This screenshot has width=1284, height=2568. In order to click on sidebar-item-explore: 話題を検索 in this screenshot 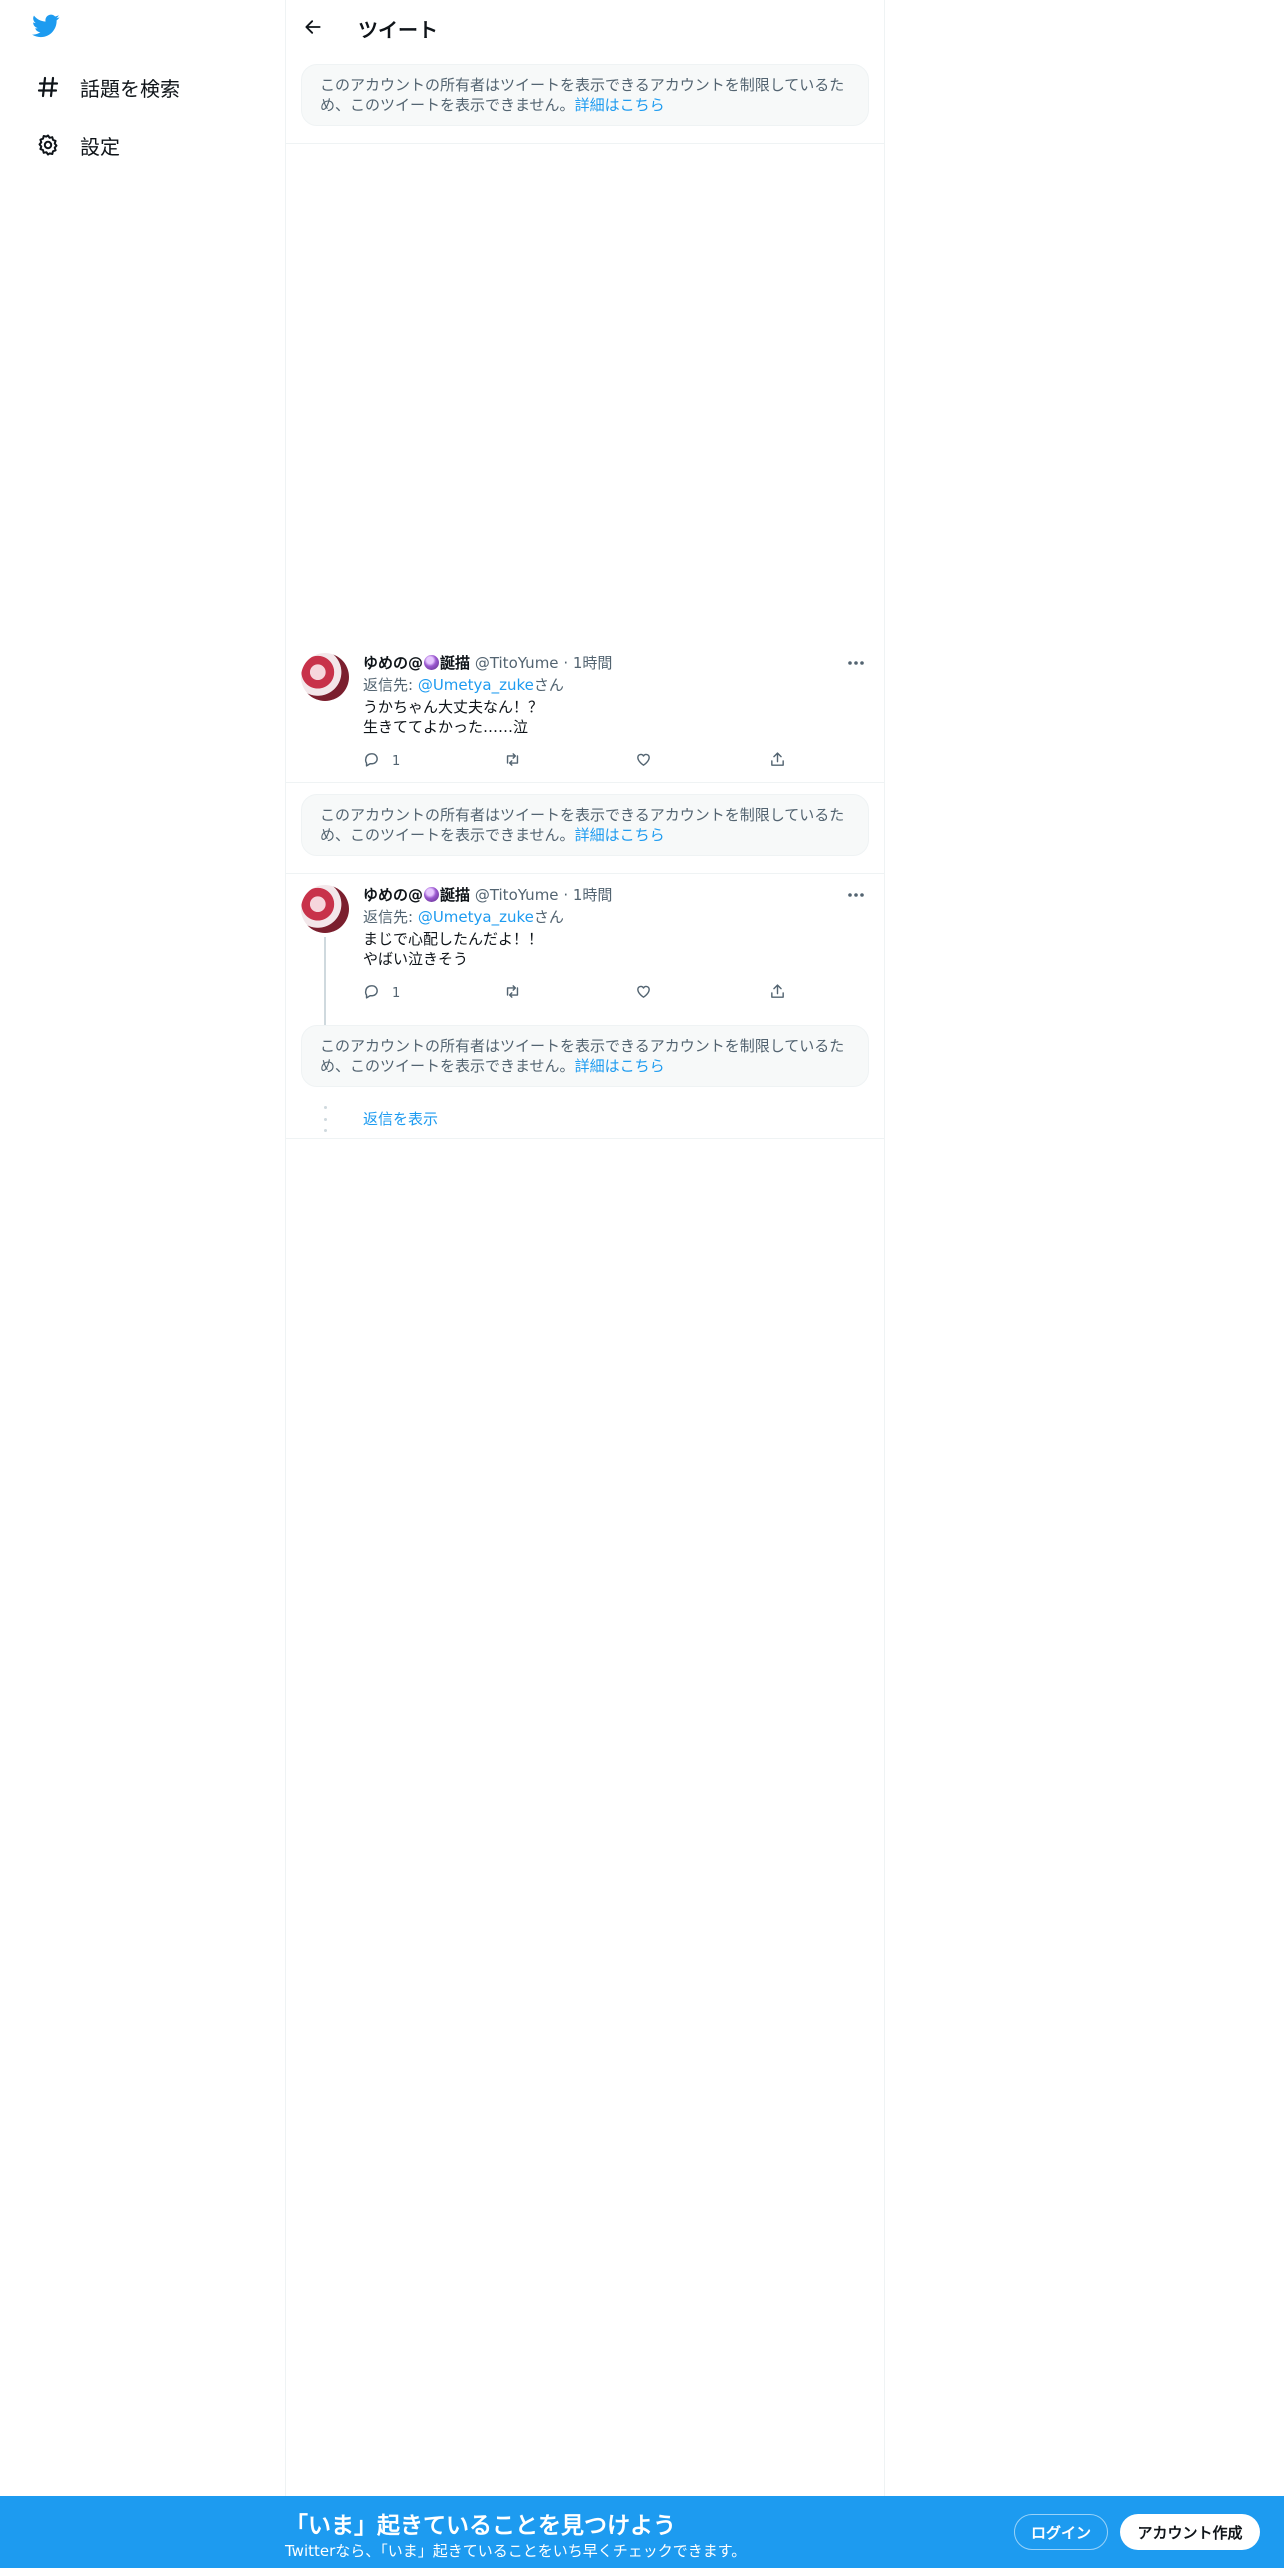, I will do `click(146, 87)`.